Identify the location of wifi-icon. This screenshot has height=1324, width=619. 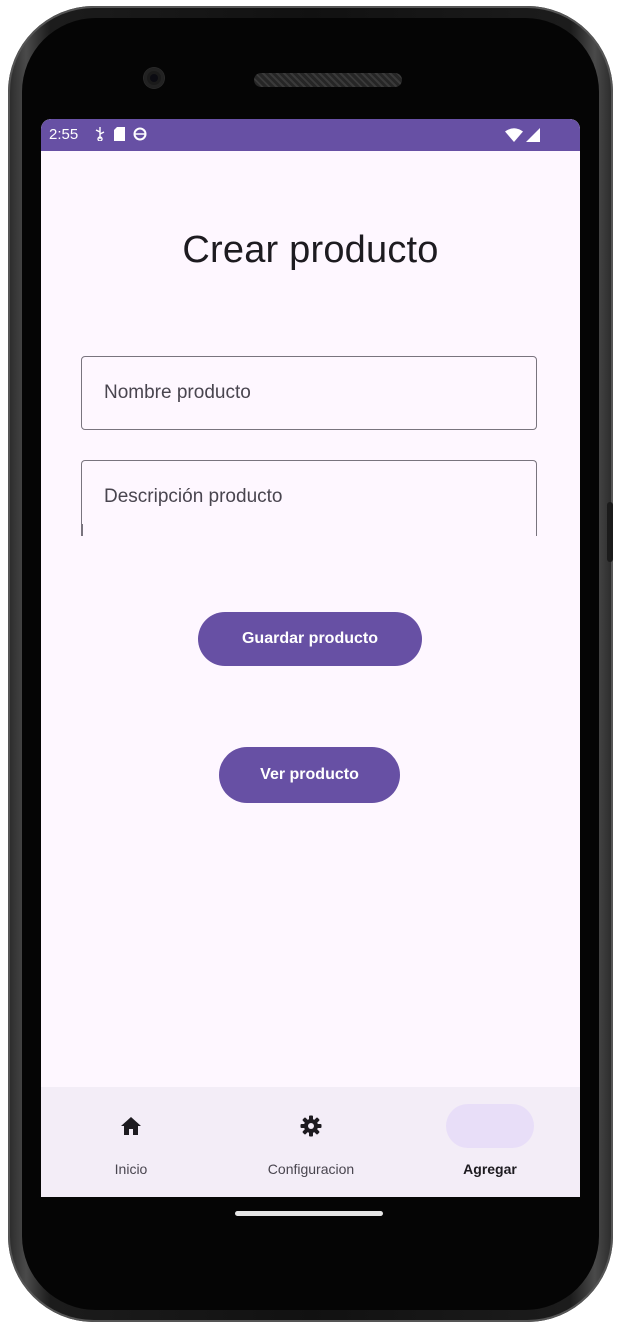
(514, 136).